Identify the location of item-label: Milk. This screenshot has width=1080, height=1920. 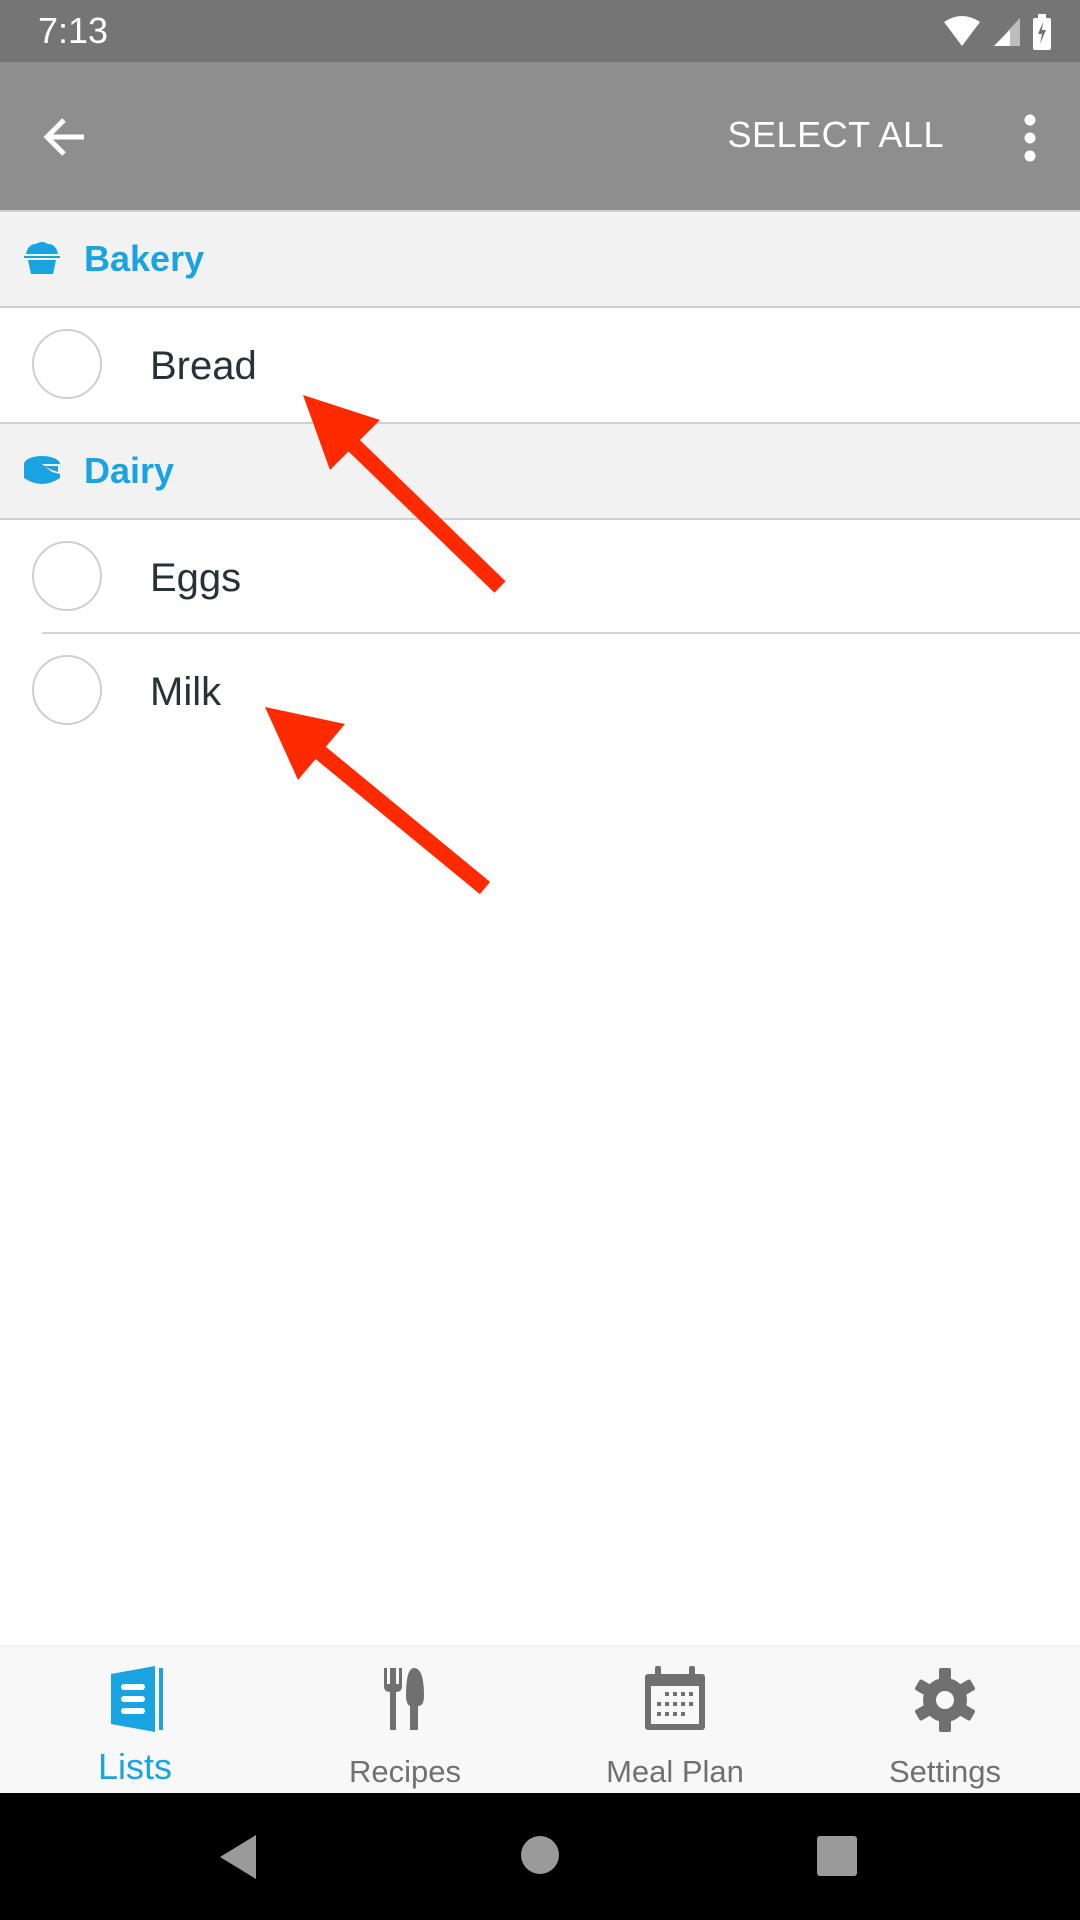
(186, 692).